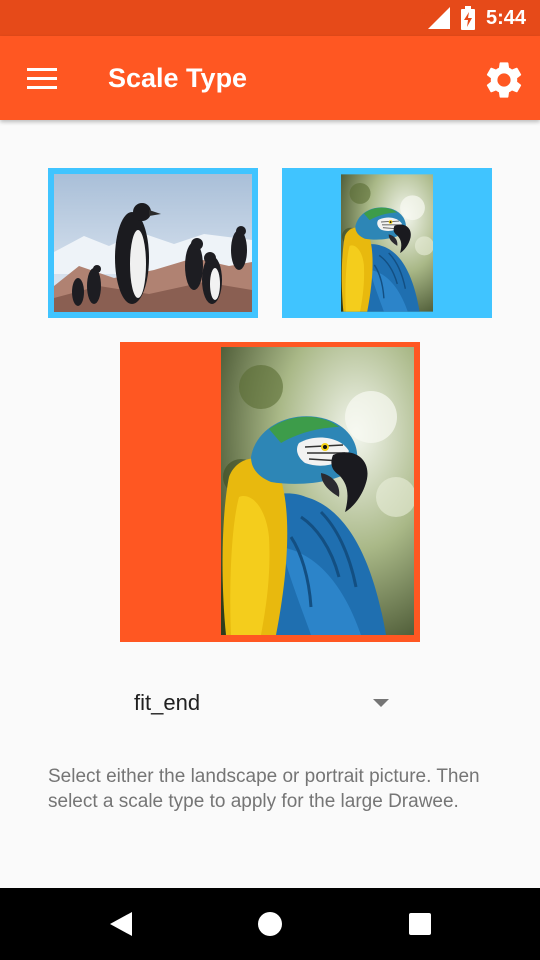  What do you see at coordinates (504, 80) in the screenshot?
I see `settings-icon` at bounding box center [504, 80].